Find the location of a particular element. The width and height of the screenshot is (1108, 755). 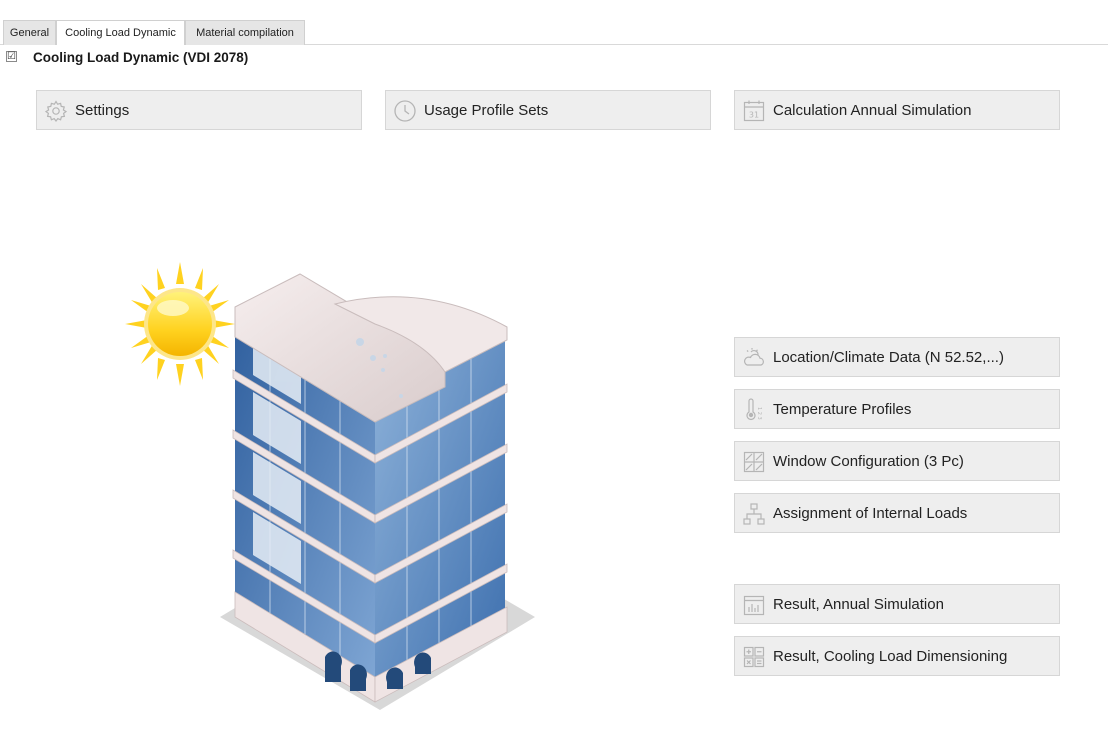

enable-checkbox: ☑ is located at coordinates (11, 56).